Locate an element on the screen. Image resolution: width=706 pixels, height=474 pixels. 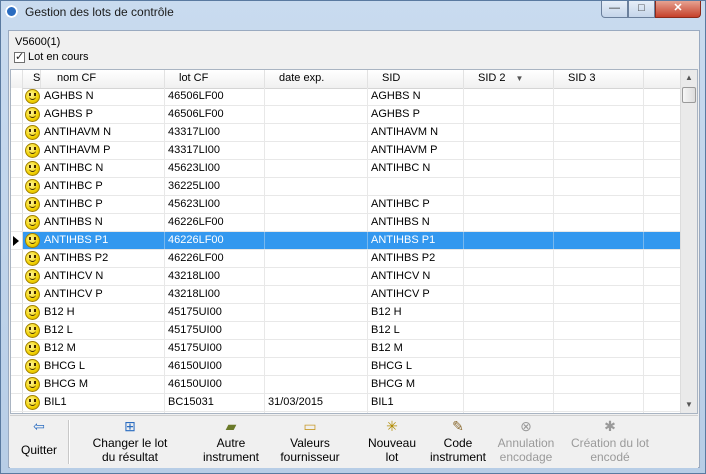
cell-sid: BIL1 is located at coordinates (416, 402).